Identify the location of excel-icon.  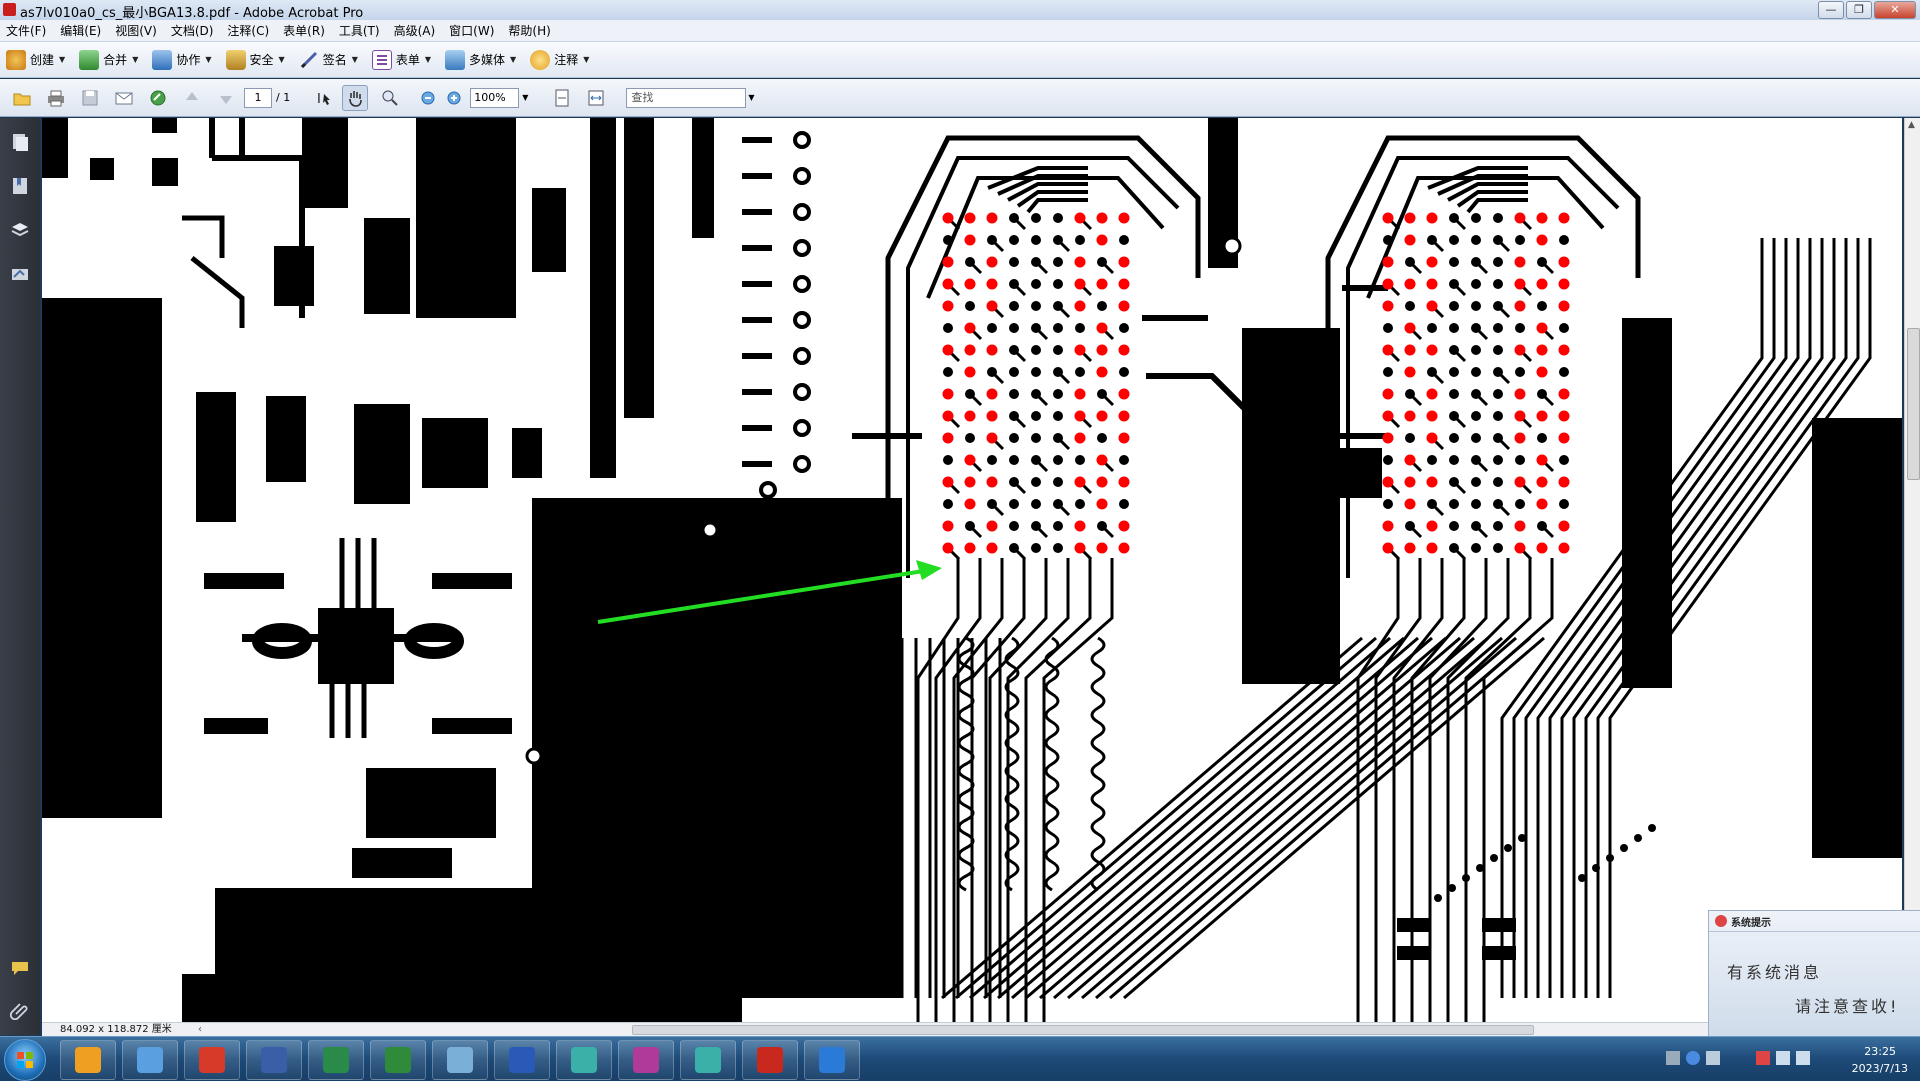
(398, 1060).